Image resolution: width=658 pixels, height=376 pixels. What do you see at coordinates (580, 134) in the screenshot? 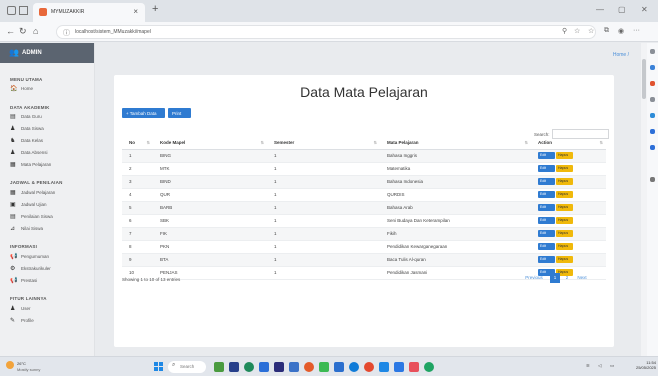
I see `search-input` at bounding box center [580, 134].